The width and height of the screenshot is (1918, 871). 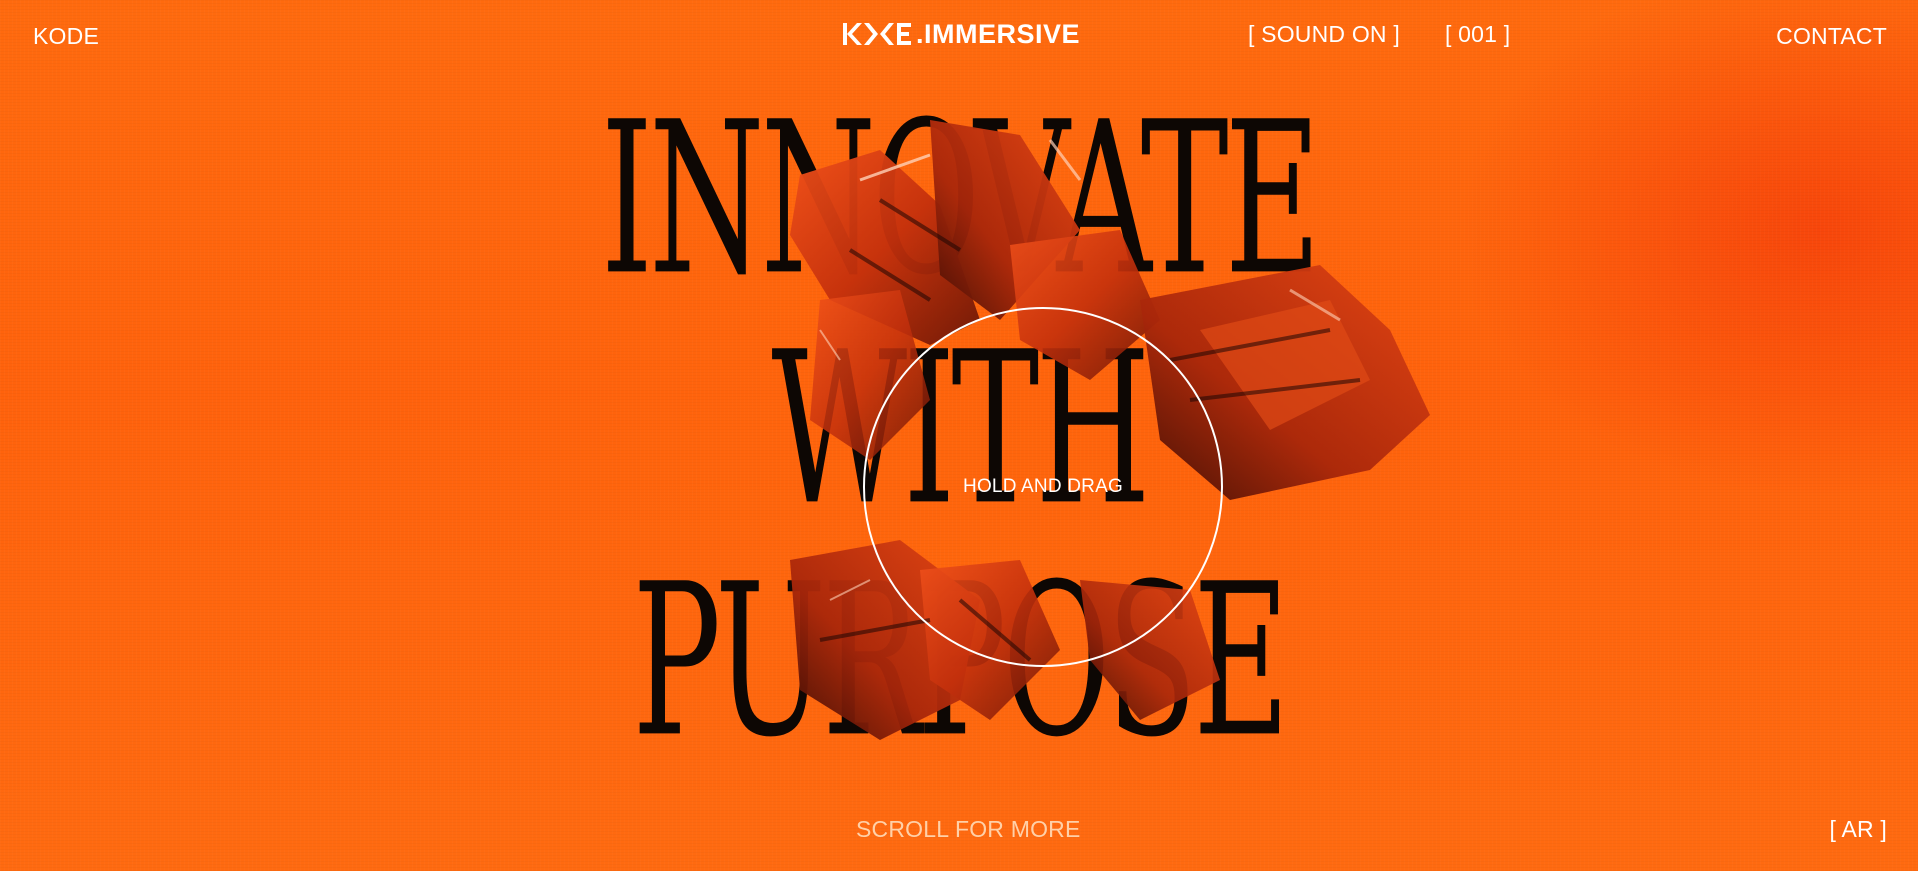 I want to click on hold-and-drag-ring: HOLD AND DRAG, so click(x=1043, y=487).